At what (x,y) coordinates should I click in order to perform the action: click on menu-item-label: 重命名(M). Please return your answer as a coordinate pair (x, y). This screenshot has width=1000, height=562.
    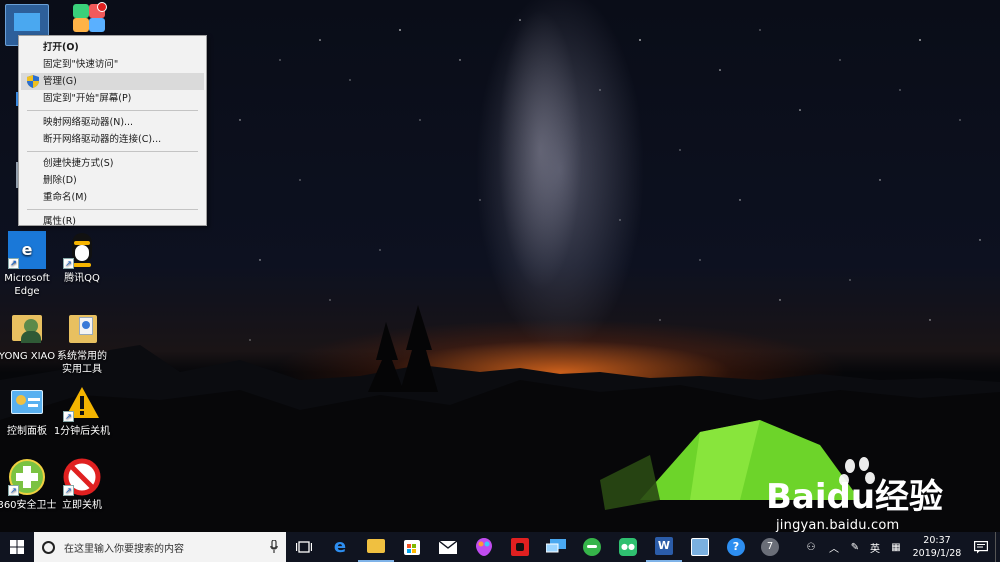
    Looking at the image, I should click on (65, 197).